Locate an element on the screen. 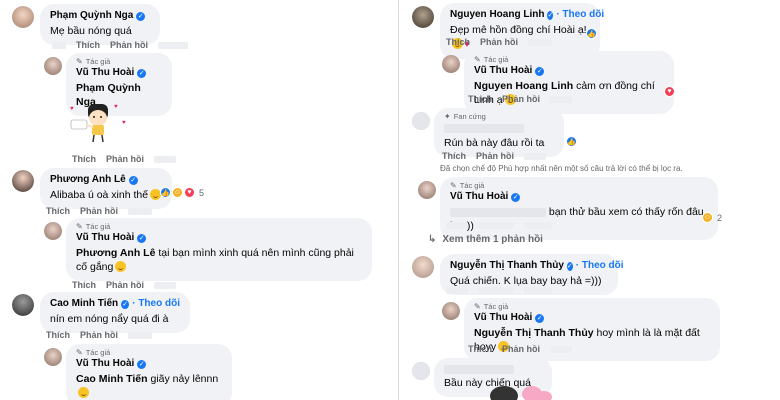 The height and width of the screenshot is (400, 780). grinning-emoji-icon is located at coordinates (83, 392).